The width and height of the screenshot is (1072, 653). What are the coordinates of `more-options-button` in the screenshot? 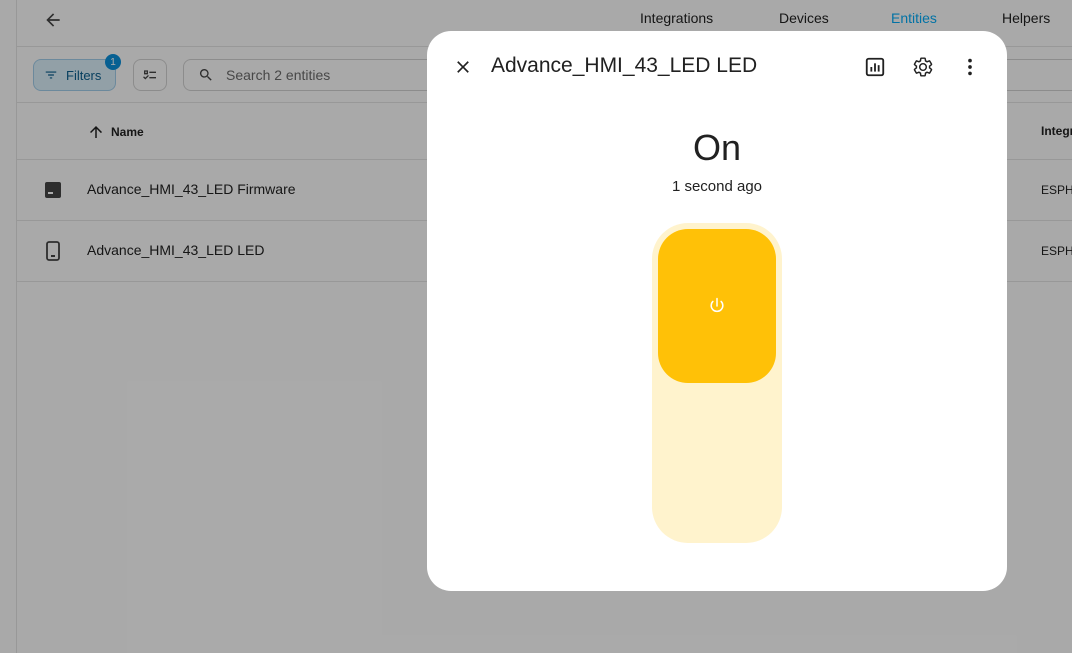 It's located at (970, 67).